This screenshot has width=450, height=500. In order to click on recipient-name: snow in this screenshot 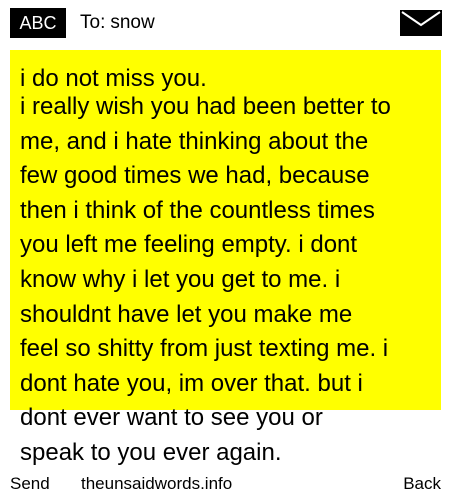, I will do `click(132, 22)`.